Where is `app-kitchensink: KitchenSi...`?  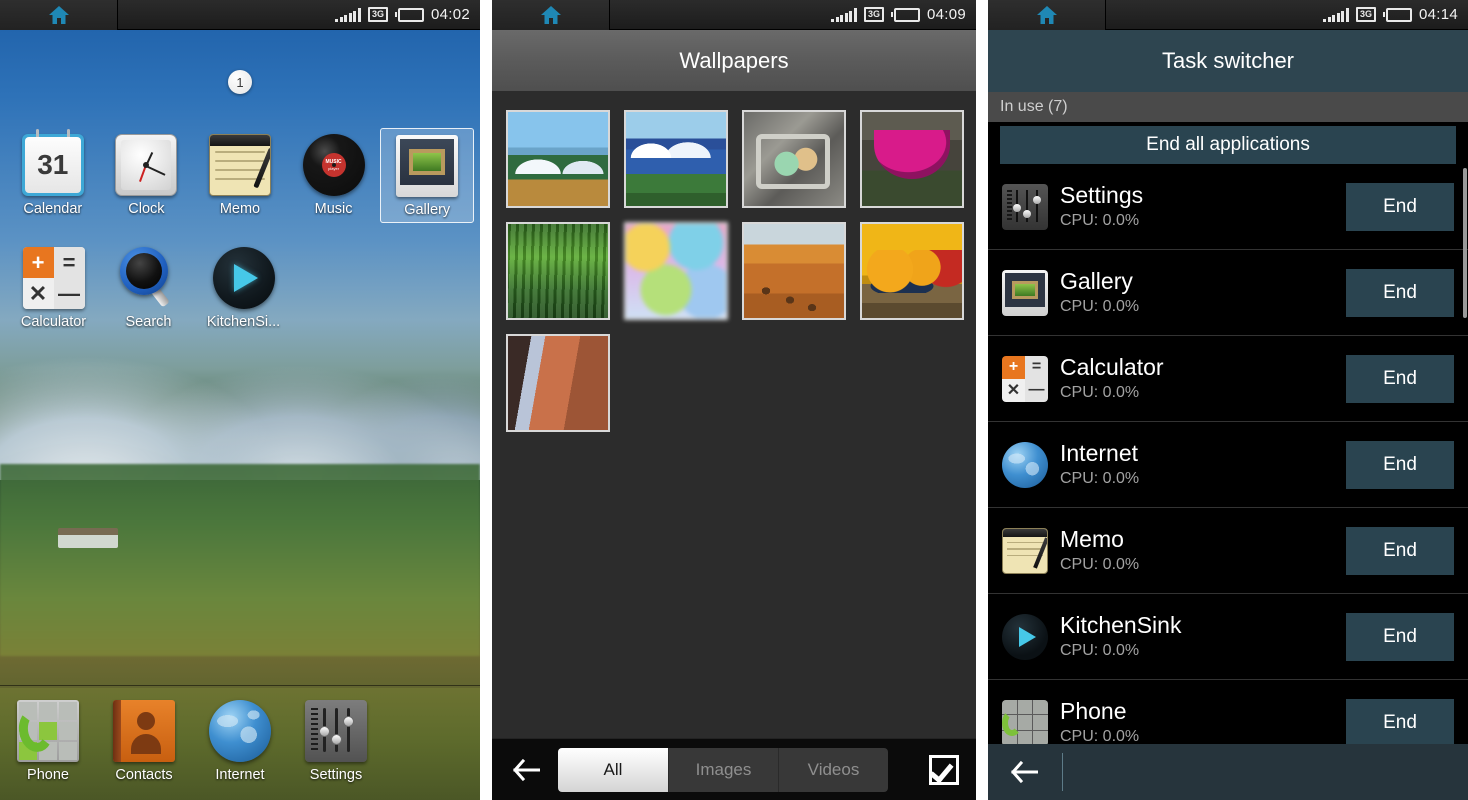 app-kitchensink: KitchenSi... is located at coordinates (243, 287).